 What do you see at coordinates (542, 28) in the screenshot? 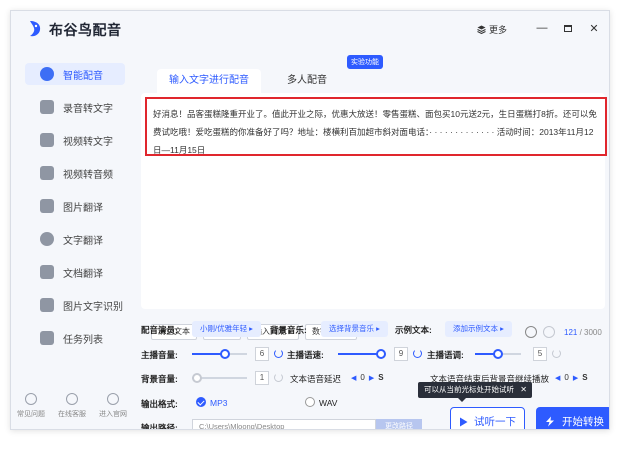
I see `minimize-button: —` at bounding box center [542, 28].